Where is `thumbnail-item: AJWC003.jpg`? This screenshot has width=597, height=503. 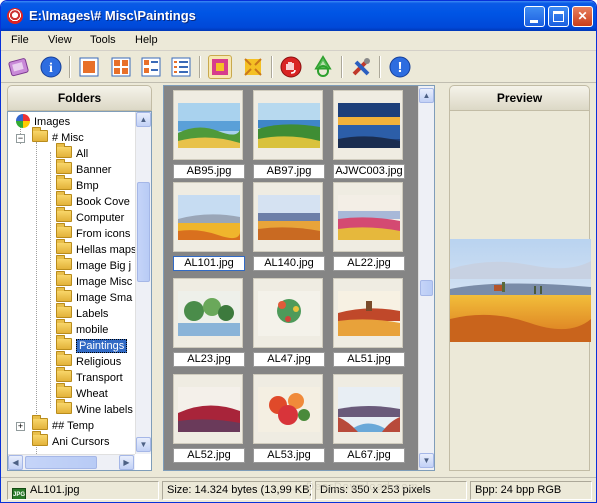 thumbnail-item: AJWC003.jpg is located at coordinates (372, 136).